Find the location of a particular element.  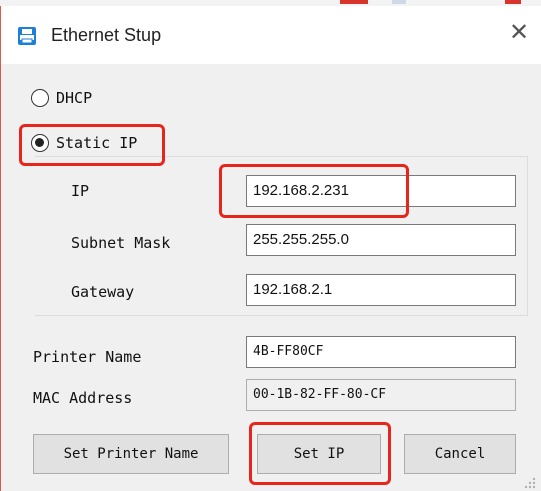

static-ip-radio is located at coordinates (40, 143).